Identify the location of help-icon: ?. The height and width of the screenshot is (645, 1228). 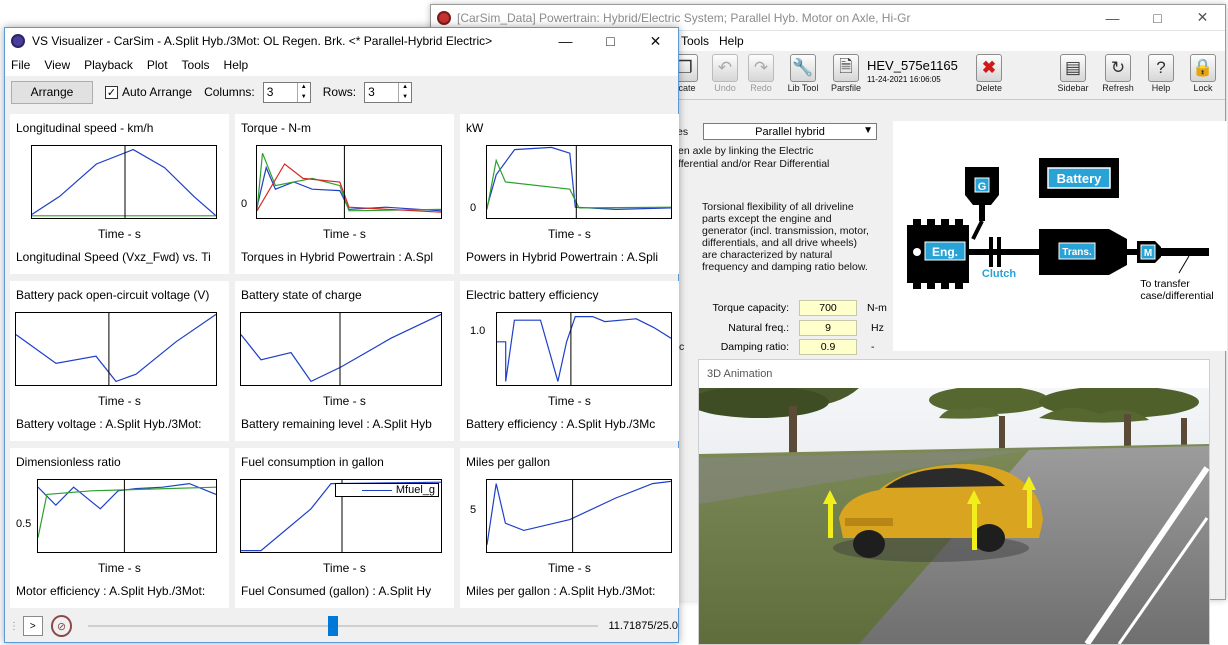
(1161, 68).